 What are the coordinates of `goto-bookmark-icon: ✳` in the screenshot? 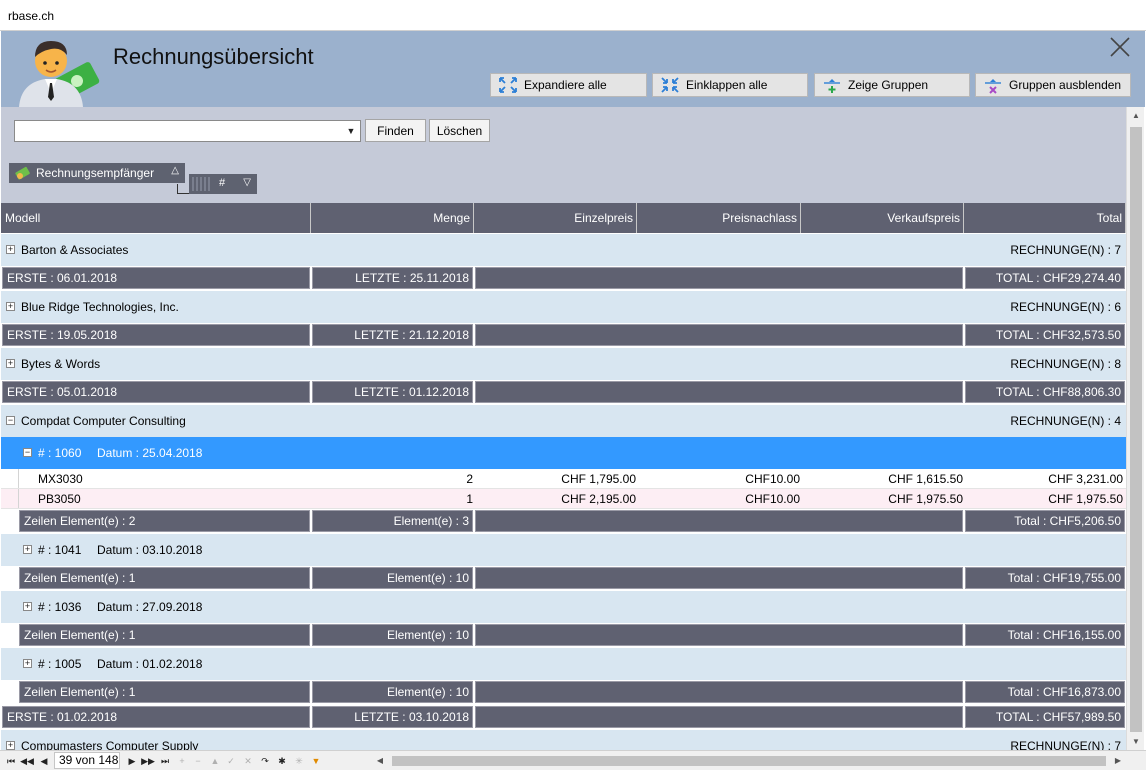 It's located at (299, 761).